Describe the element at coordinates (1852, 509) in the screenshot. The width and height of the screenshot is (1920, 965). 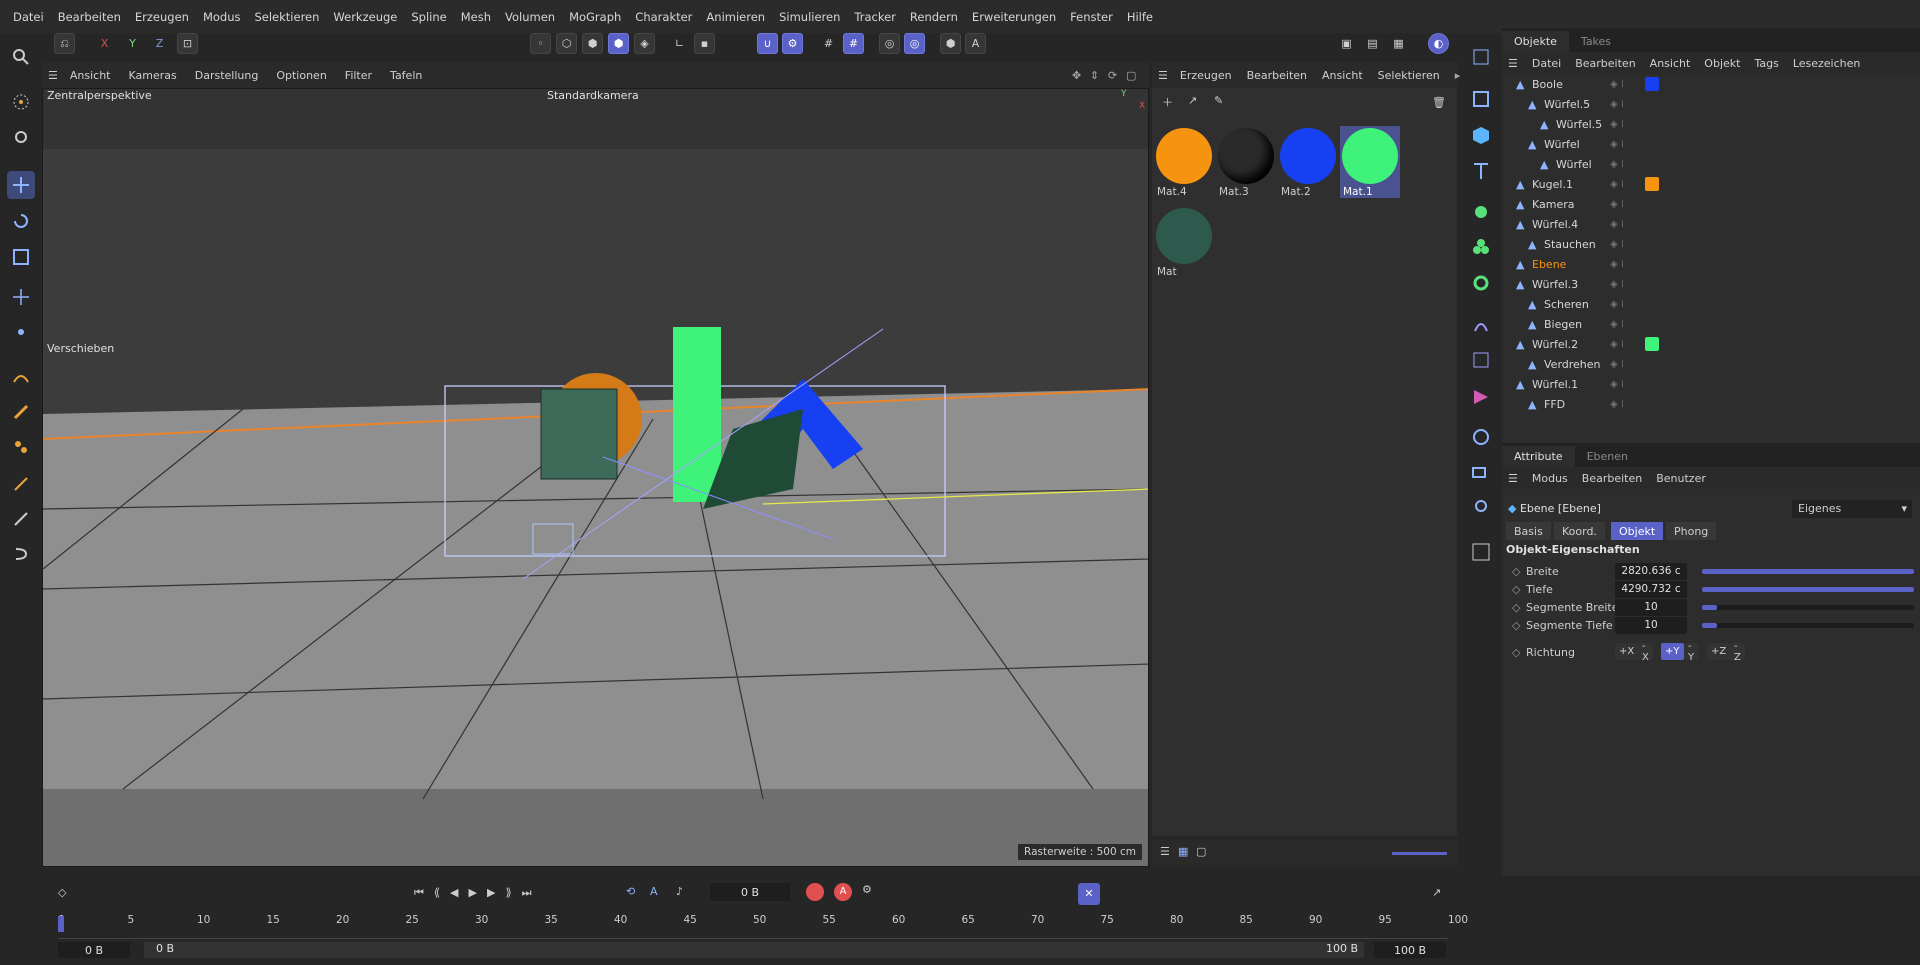
I see `mode-select: Eigenes ▾` at that location.